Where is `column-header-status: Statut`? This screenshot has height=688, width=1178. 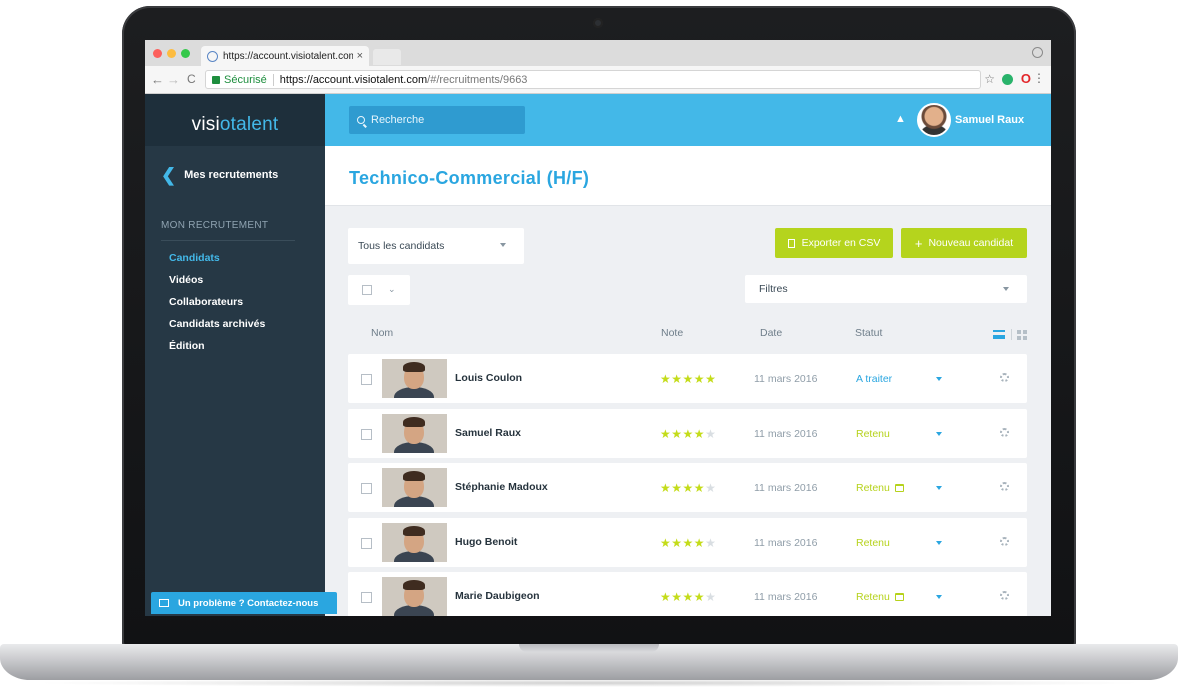 column-header-status: Statut is located at coordinates (868, 333).